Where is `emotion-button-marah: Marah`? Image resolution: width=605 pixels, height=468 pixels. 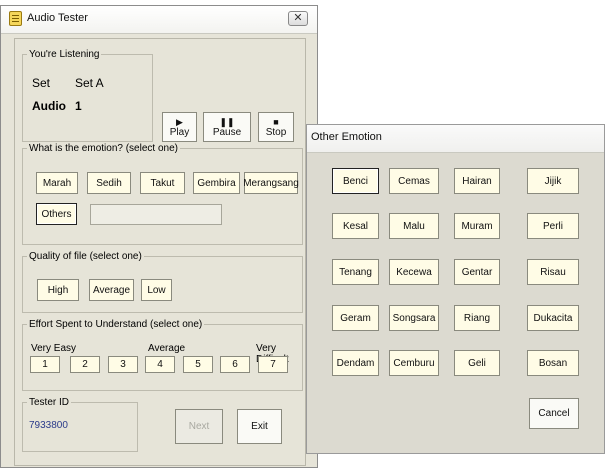
emotion-button-marah: Marah is located at coordinates (57, 183).